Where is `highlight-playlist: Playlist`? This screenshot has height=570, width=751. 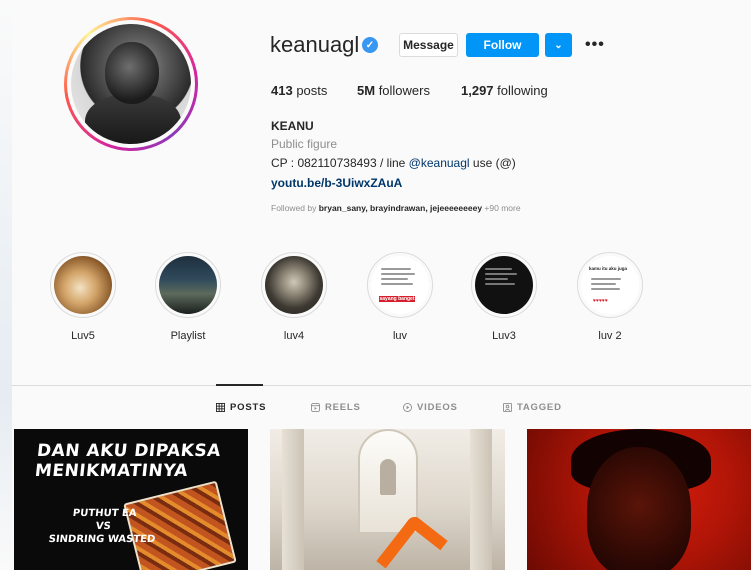 highlight-playlist: Playlist is located at coordinates (188, 297).